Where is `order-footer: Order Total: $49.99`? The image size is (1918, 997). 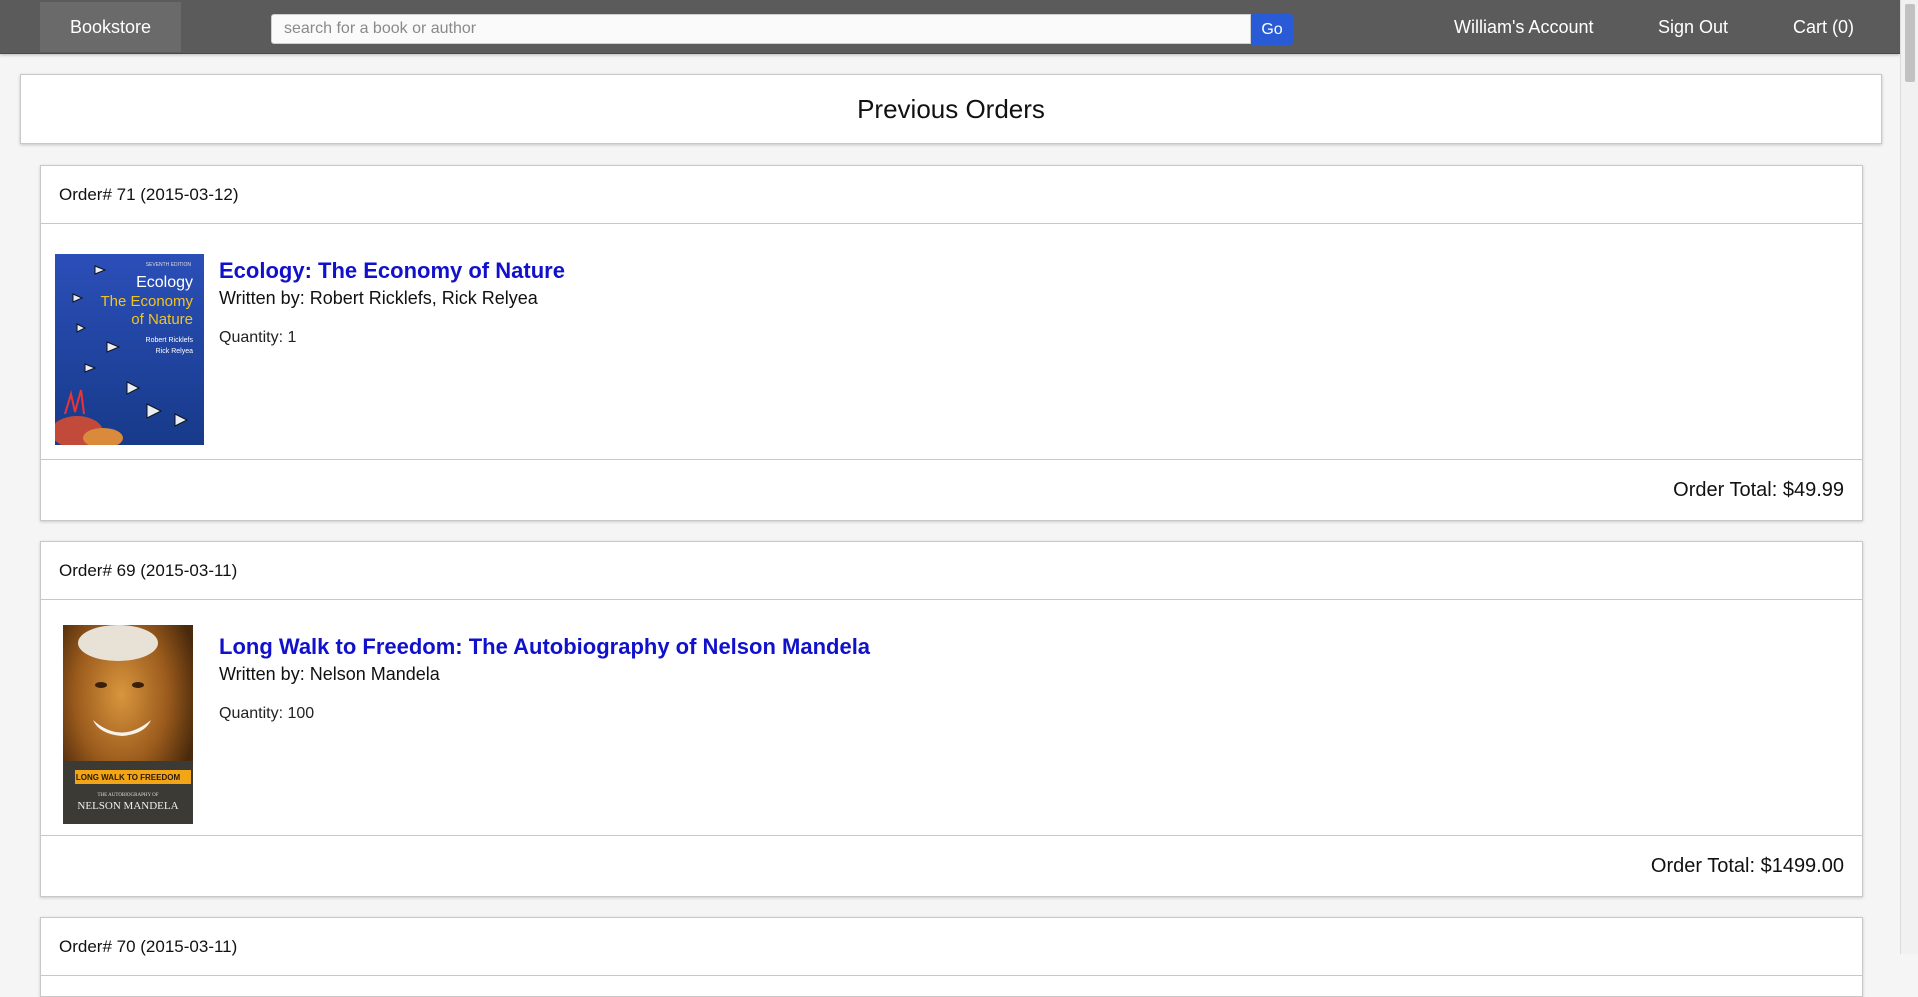 order-footer: Order Total: $49.99 is located at coordinates (951, 490).